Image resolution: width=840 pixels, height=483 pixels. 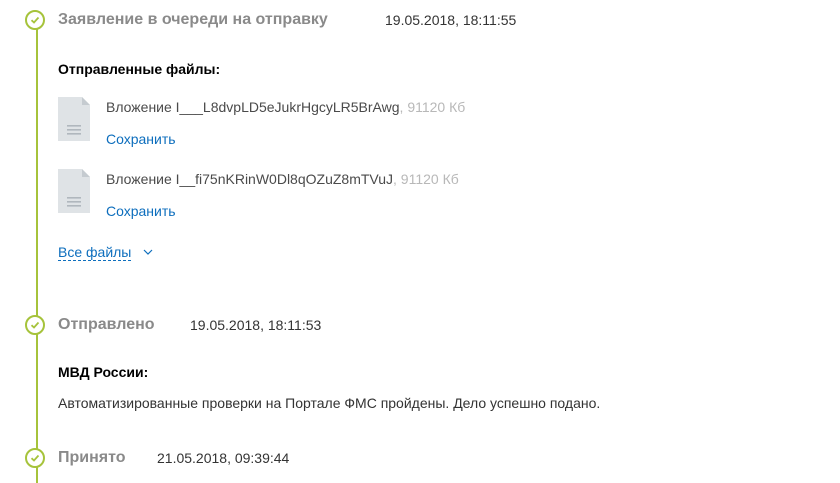 I want to click on timeline-line, so click(x=37, y=251).